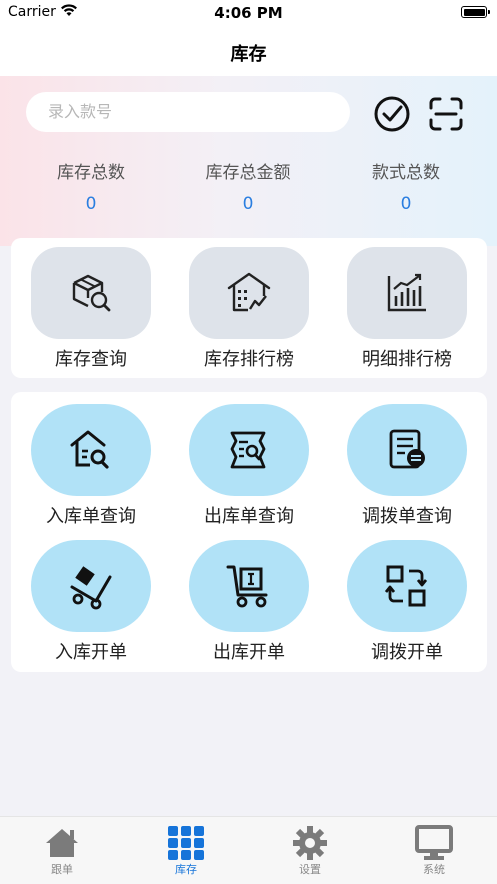 The height and width of the screenshot is (884, 497). I want to click on stat-label: 库存总数, so click(91, 173).